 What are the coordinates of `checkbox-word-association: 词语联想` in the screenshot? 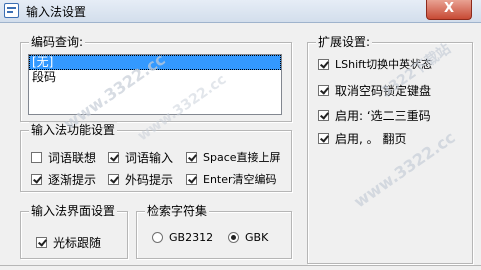 It's located at (63, 157).